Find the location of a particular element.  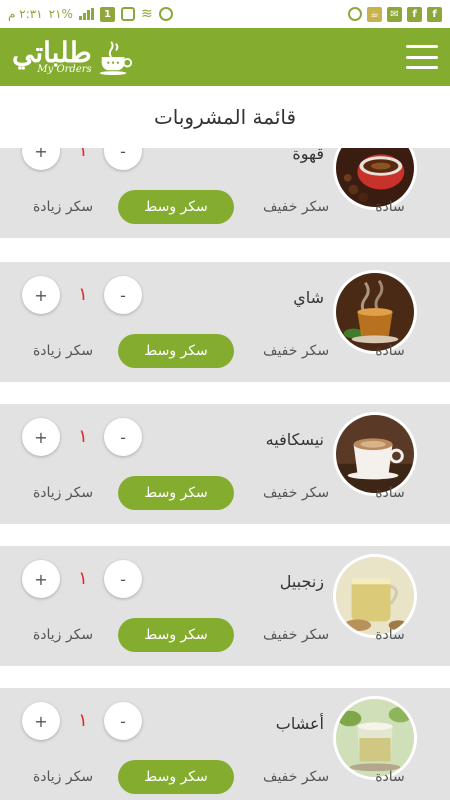

status-time: ٢:٣١ م is located at coordinates (25, 14).